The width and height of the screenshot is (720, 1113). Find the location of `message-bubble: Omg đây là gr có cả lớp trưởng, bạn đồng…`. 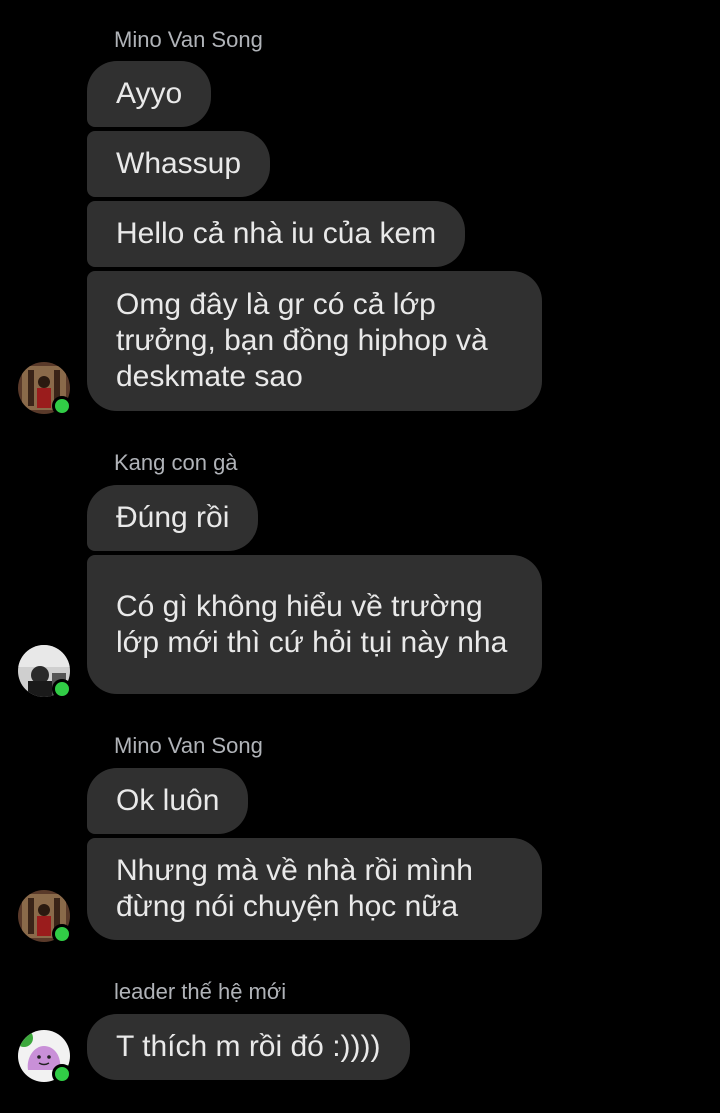

message-bubble: Omg đây là gr có cả lớp trưởng, bạn đồng… is located at coordinates (314, 341).